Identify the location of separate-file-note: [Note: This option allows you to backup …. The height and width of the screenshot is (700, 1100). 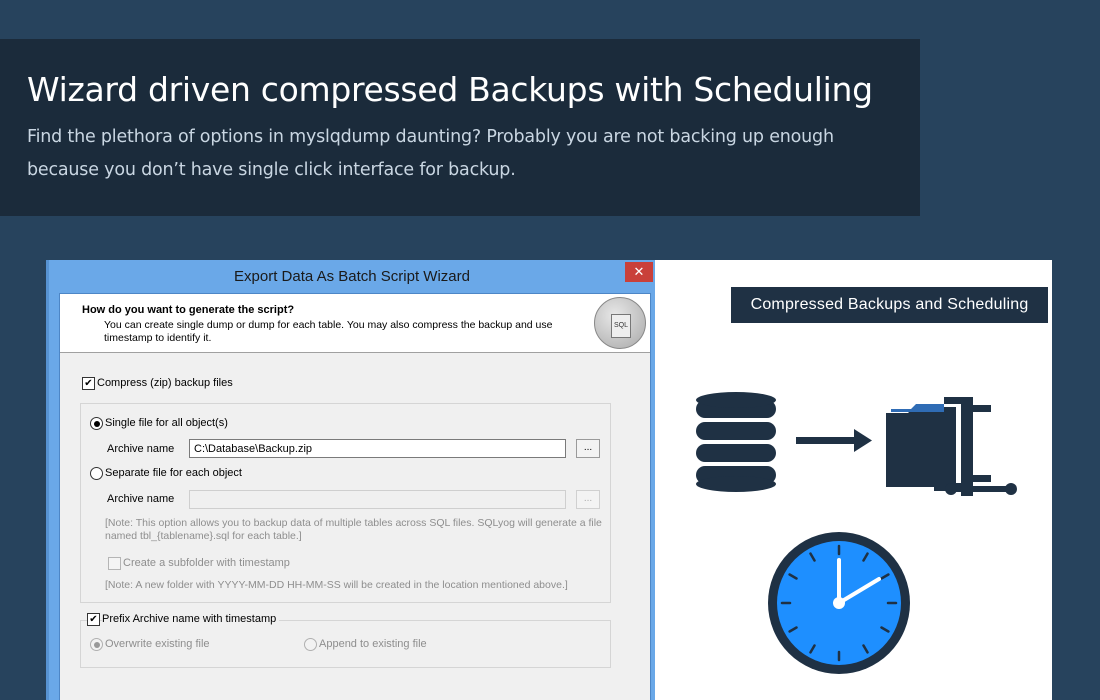
(353, 529).